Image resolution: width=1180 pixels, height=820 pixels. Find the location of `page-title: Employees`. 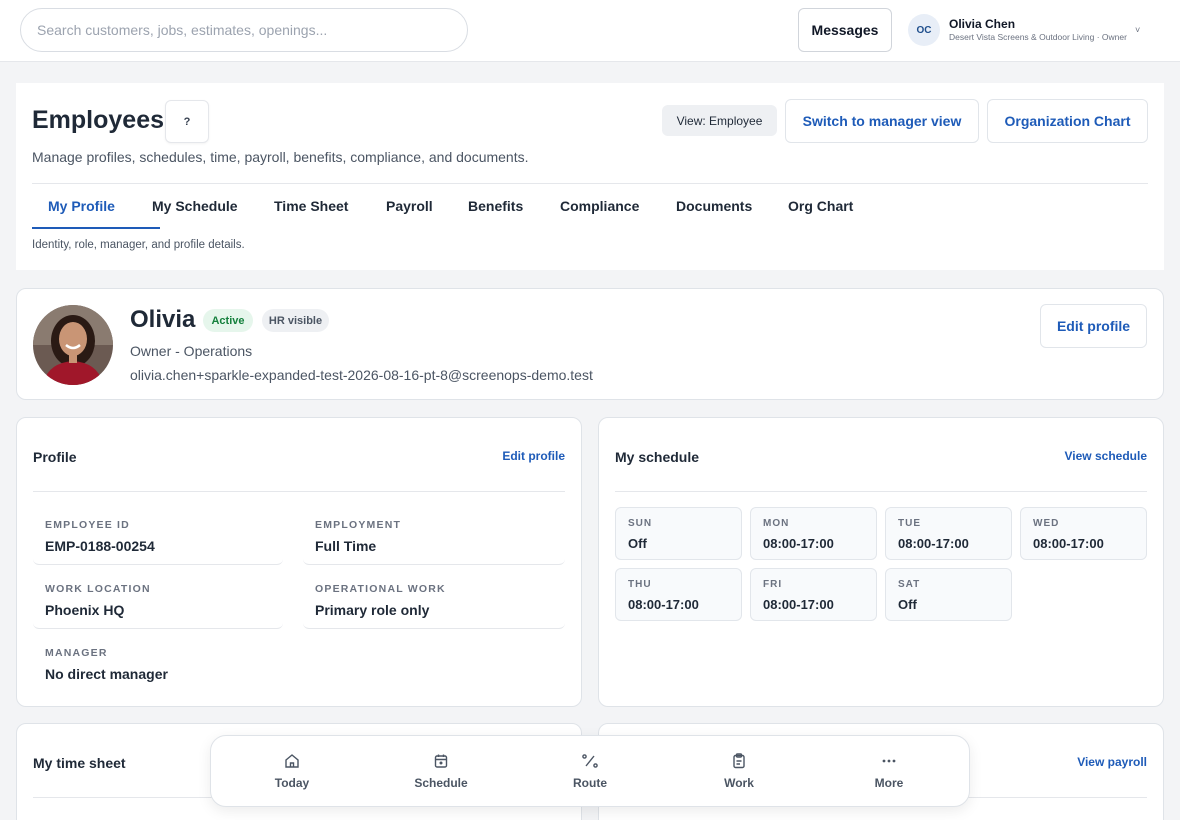

page-title: Employees is located at coordinates (98, 120).